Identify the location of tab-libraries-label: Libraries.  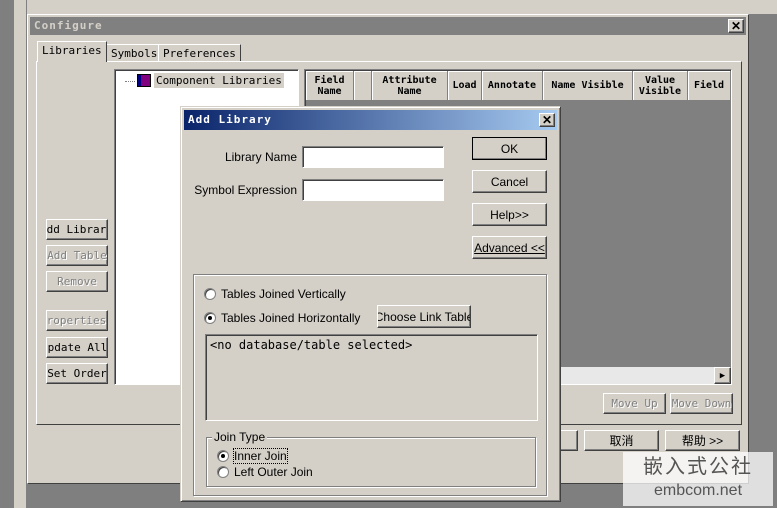
(72, 50).